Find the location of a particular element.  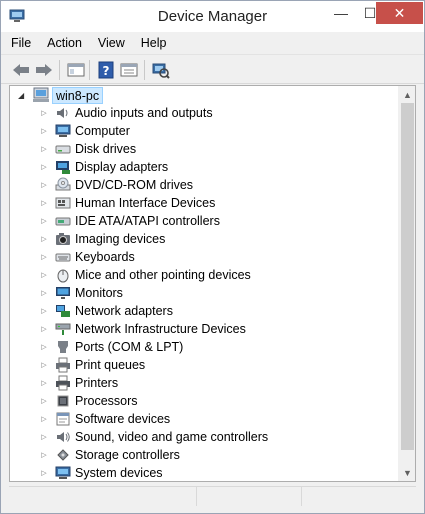

scan-hardware-icon is located at coordinates (161, 70).